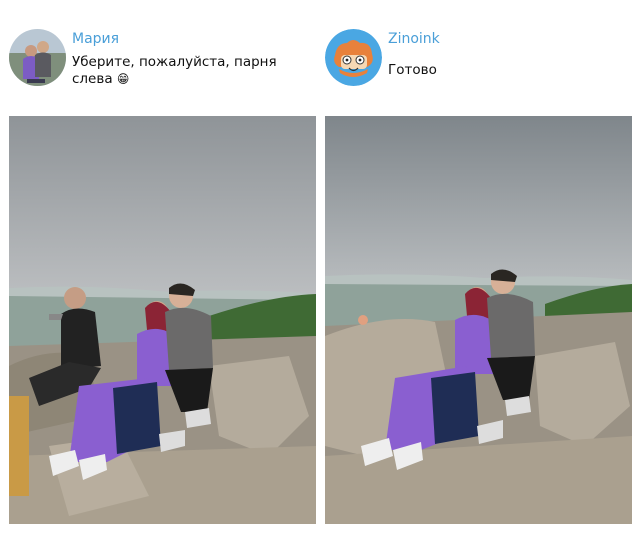  I want to click on message-body: Уберите, пожалуйста, парня слева, so click(174, 70).